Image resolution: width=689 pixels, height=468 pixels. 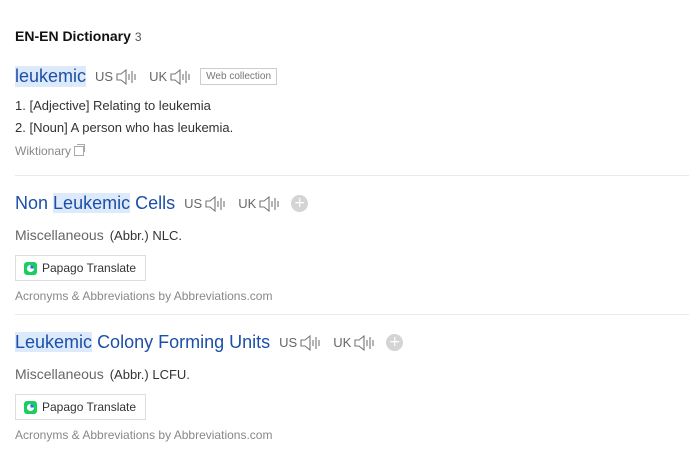 I want to click on headword-link: leukemic, so click(x=51, y=76).